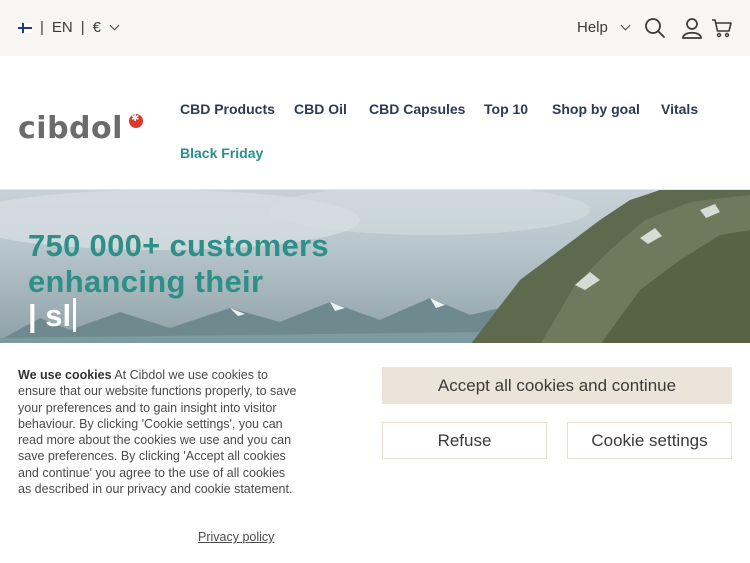 This screenshot has height=563, width=750. Describe the element at coordinates (692, 28) in the screenshot. I see `user-icon` at that location.